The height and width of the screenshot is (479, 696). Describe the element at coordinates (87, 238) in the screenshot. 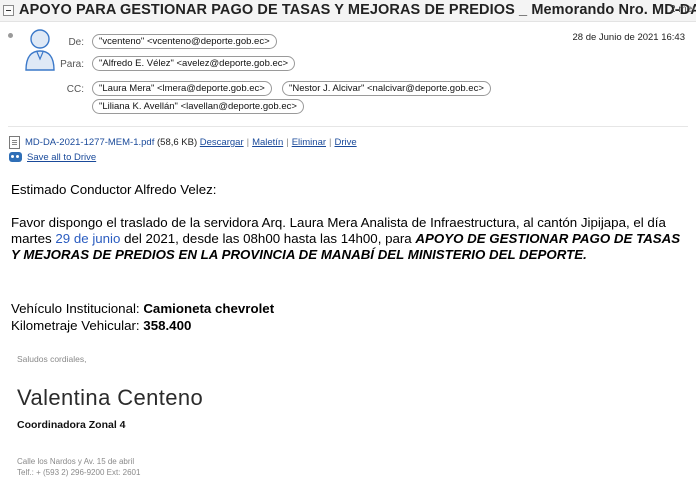

I see `date-link: 29 de junio` at that location.